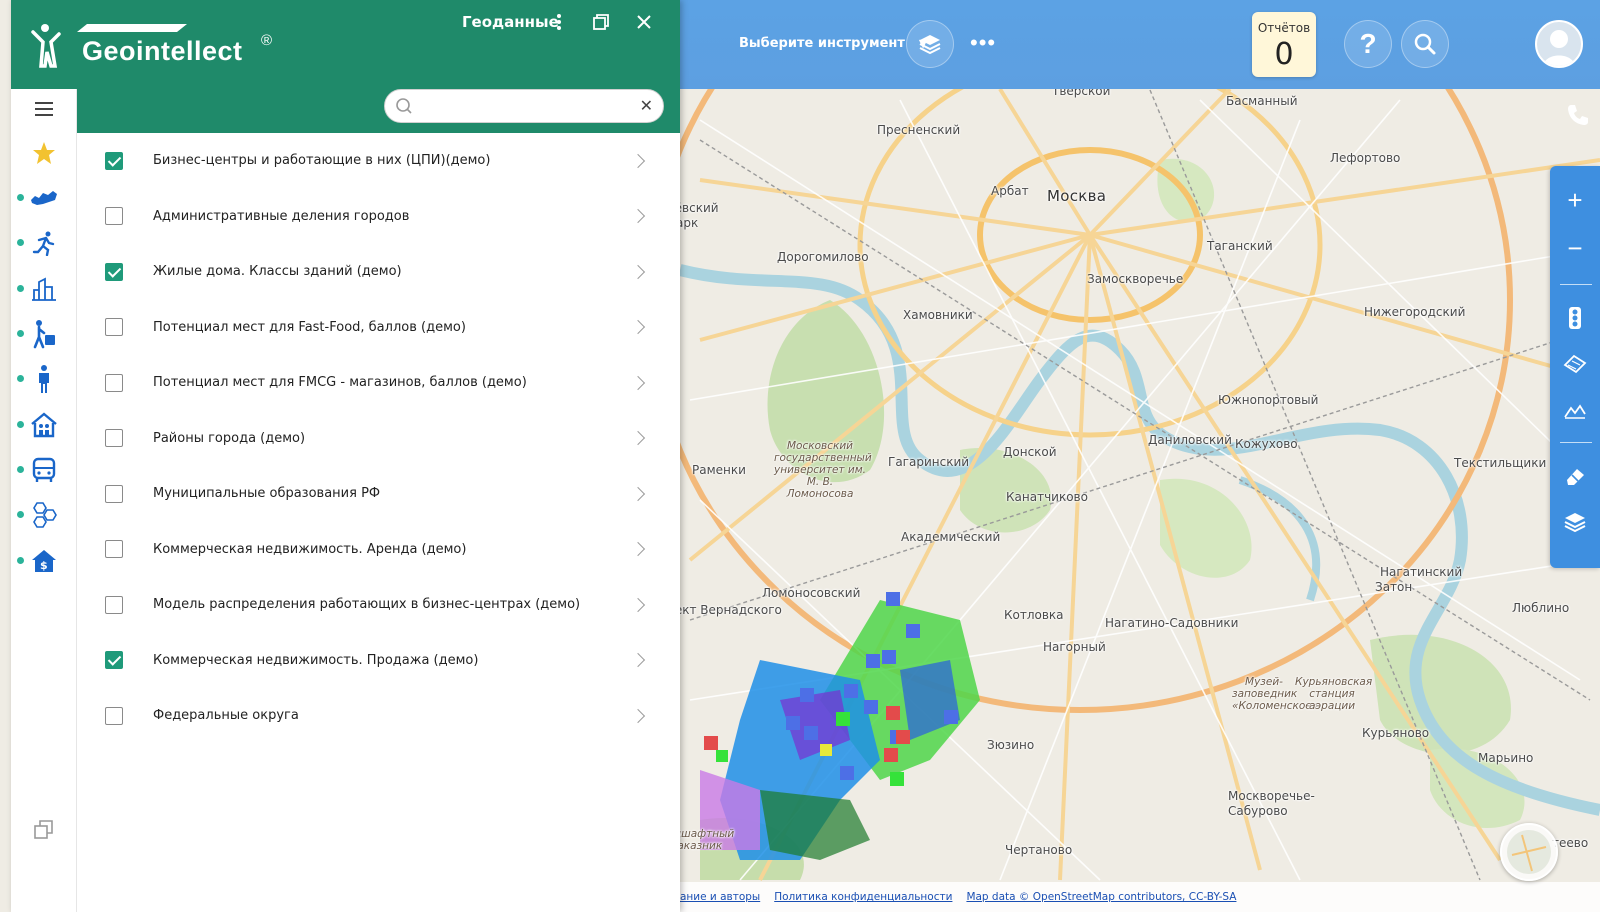  I want to click on regions-category, so click(44, 198).